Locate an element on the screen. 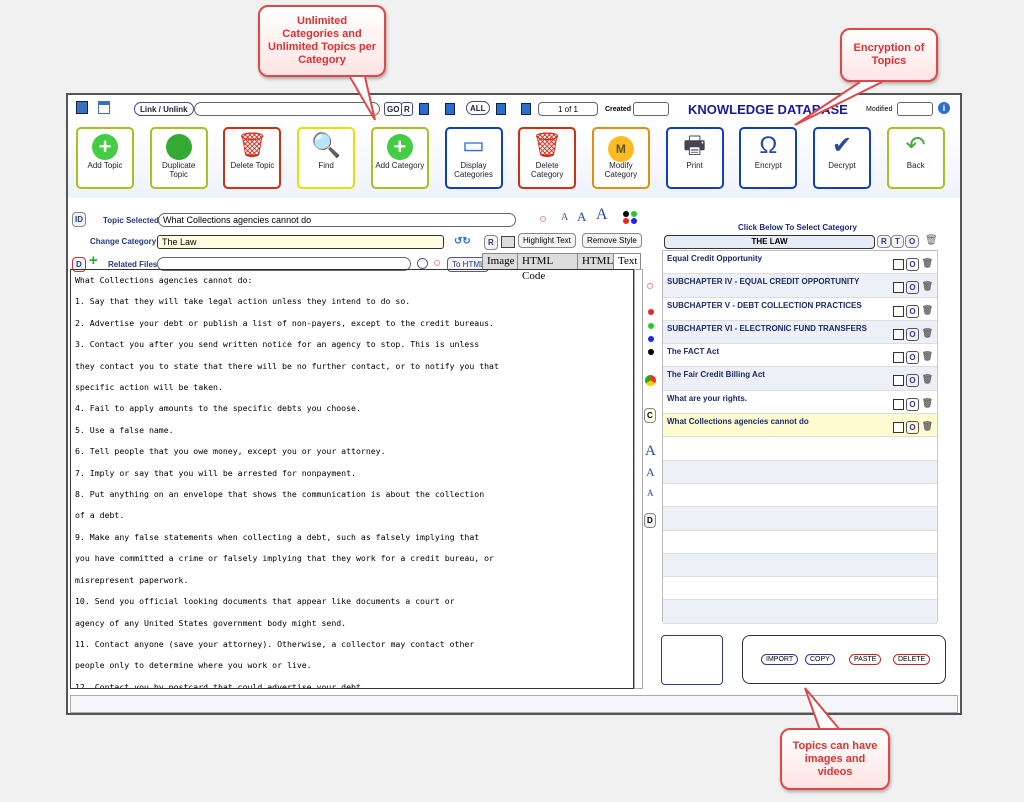  r-button: R is located at coordinates (407, 109).